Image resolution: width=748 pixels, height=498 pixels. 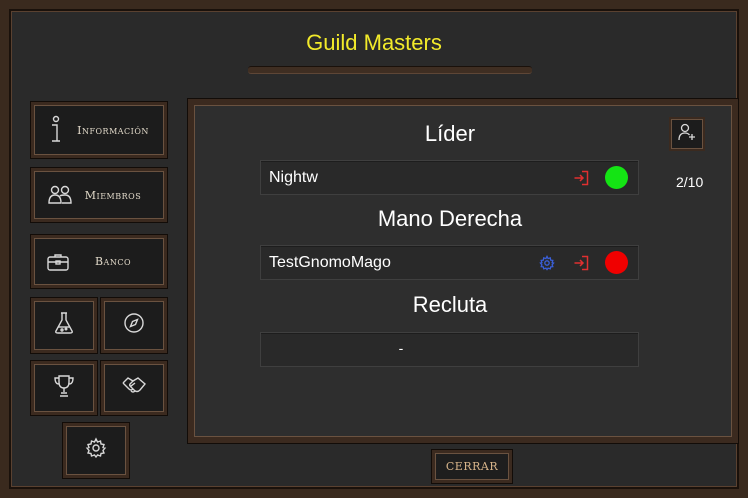 I want to click on empty-slot-text: -, so click(x=401, y=348).